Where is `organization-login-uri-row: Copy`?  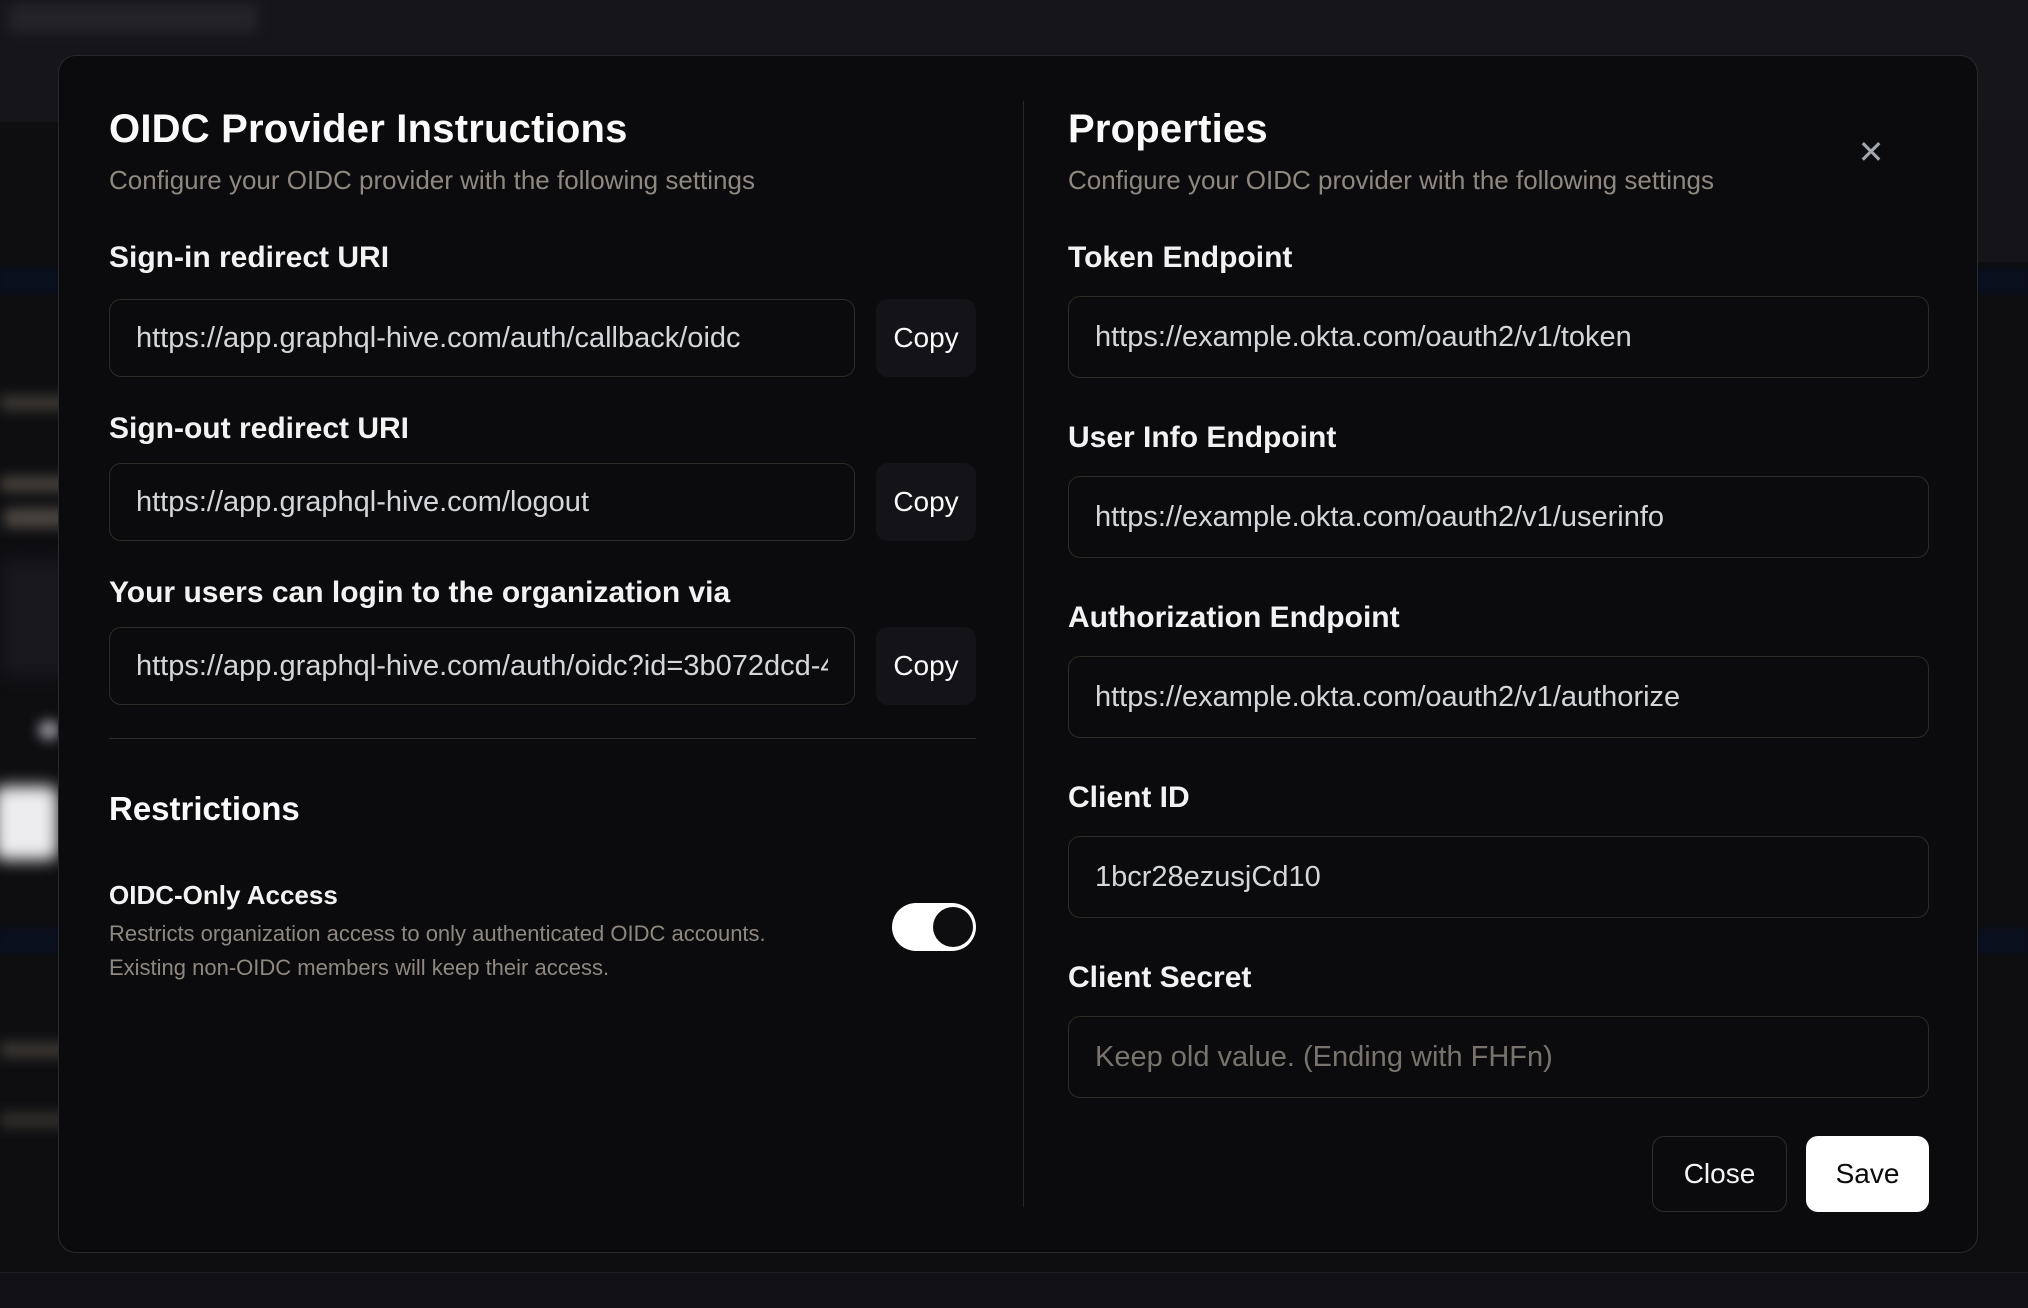
organization-login-uri-row: Copy is located at coordinates (542, 666).